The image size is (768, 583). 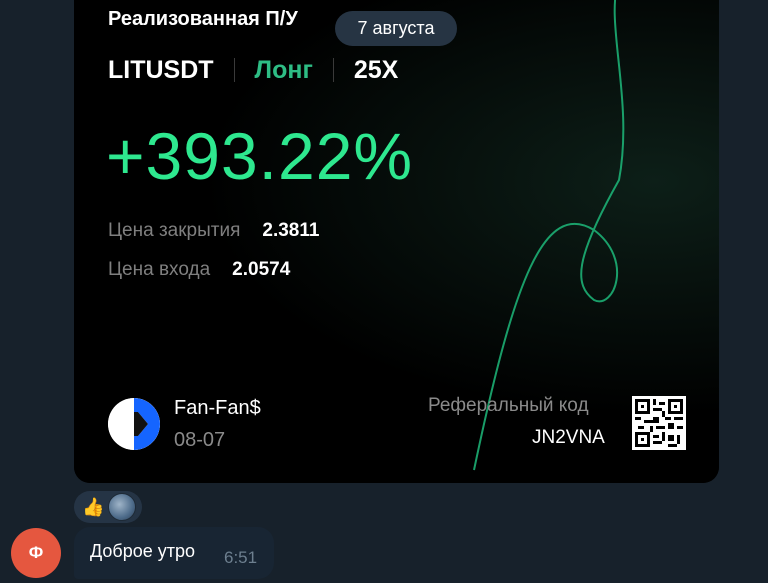 I want to click on message-bubble: Доброе утро 6:51, so click(x=174, y=553).